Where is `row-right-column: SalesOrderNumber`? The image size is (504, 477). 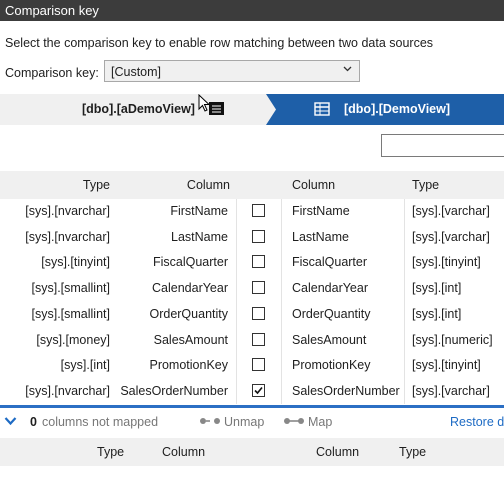
row-right-column: SalesOrderNumber is located at coordinates (346, 390).